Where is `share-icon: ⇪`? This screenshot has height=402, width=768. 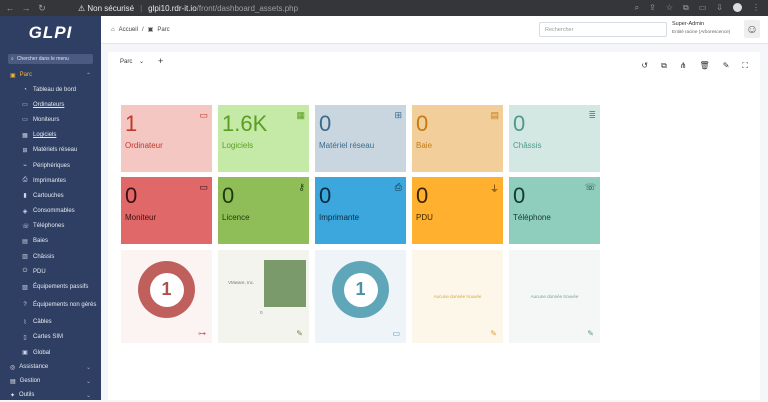
share-icon: ⇪ is located at coordinates (652, 8).